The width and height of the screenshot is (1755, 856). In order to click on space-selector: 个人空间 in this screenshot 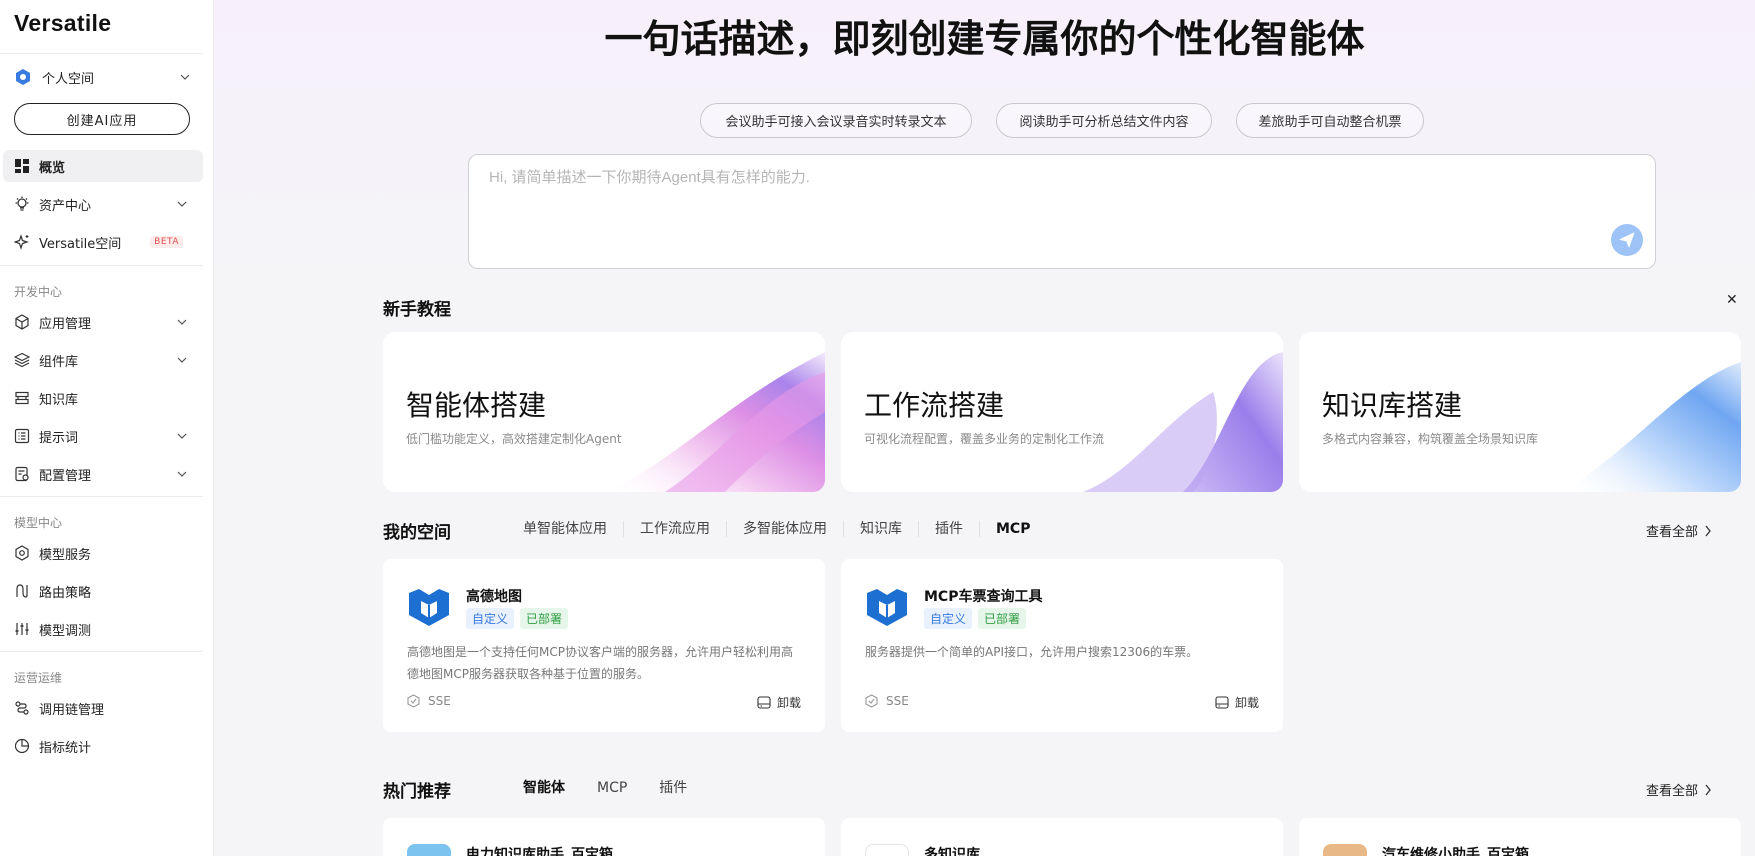, I will do `click(102, 77)`.